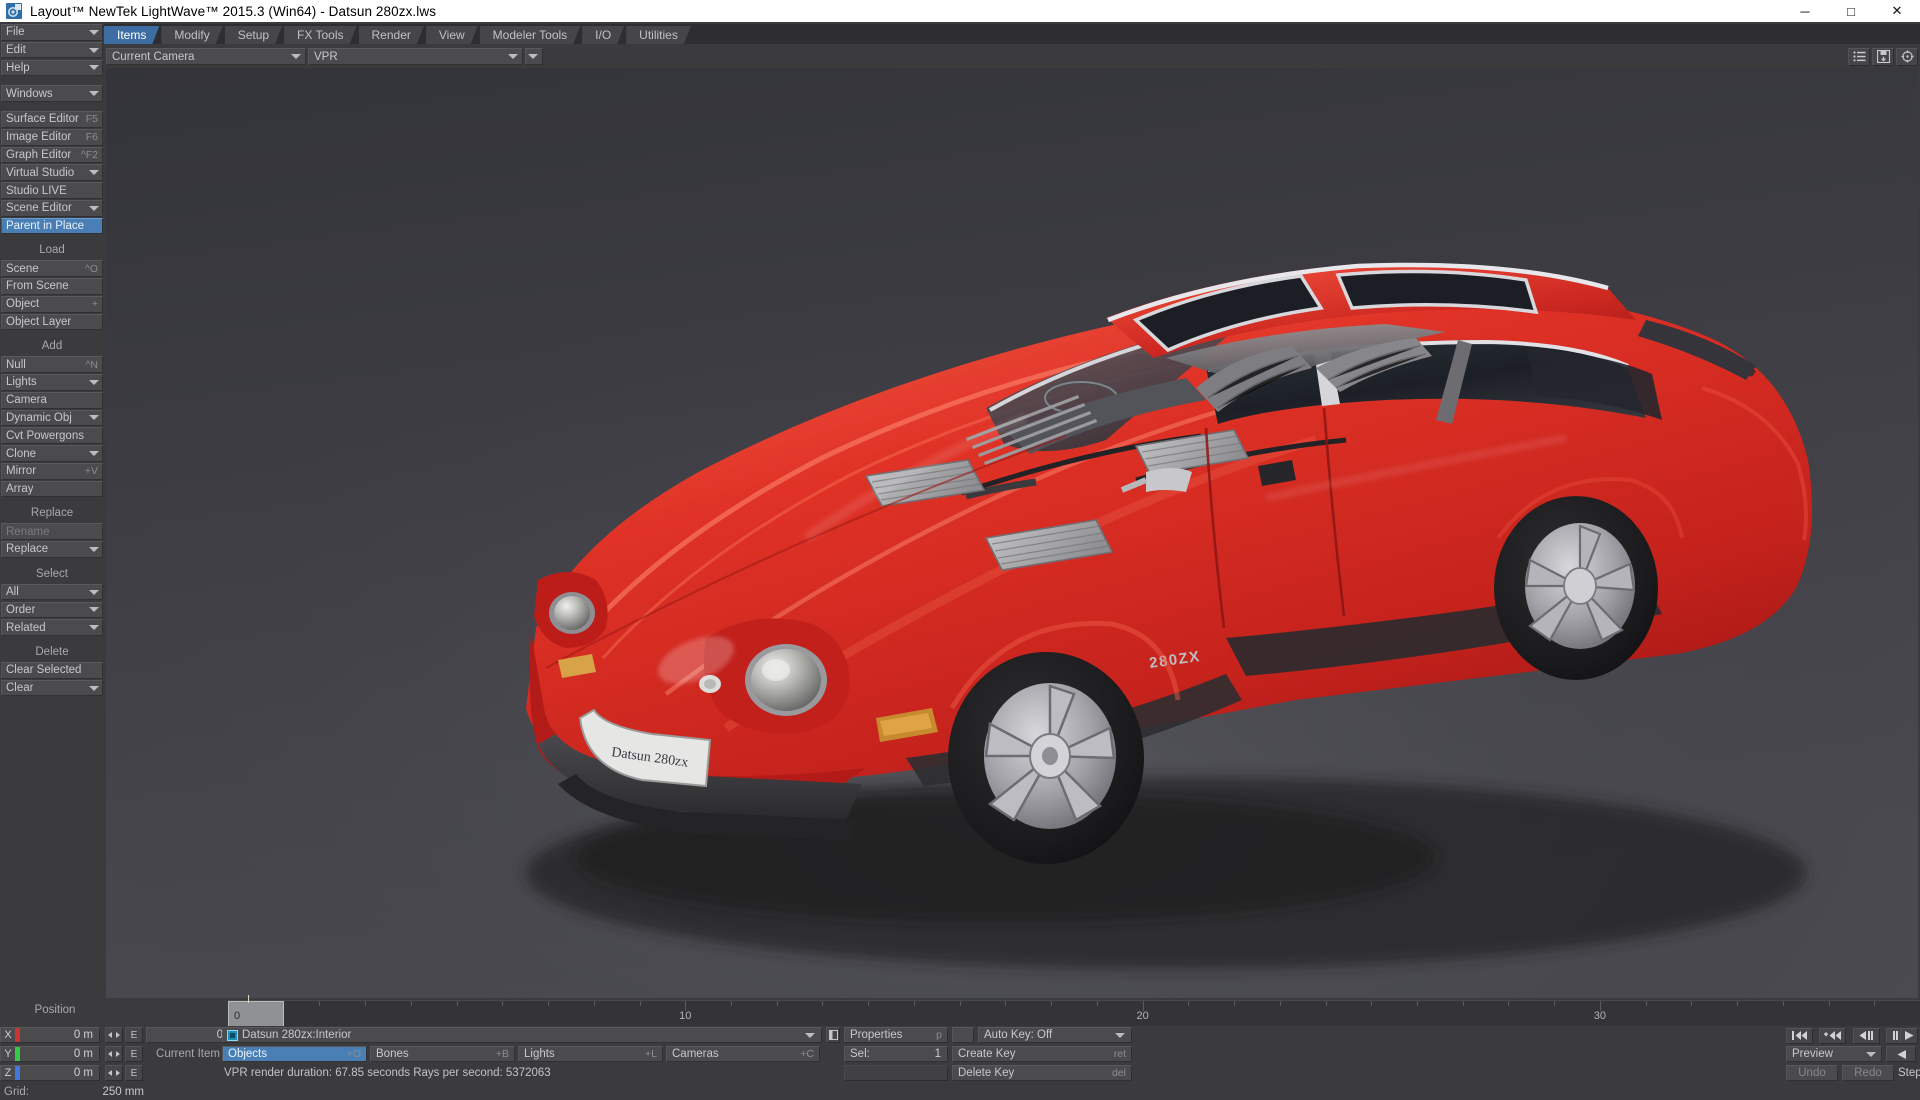  What do you see at coordinates (452, 35) in the screenshot?
I see `tab-view: View` at bounding box center [452, 35].